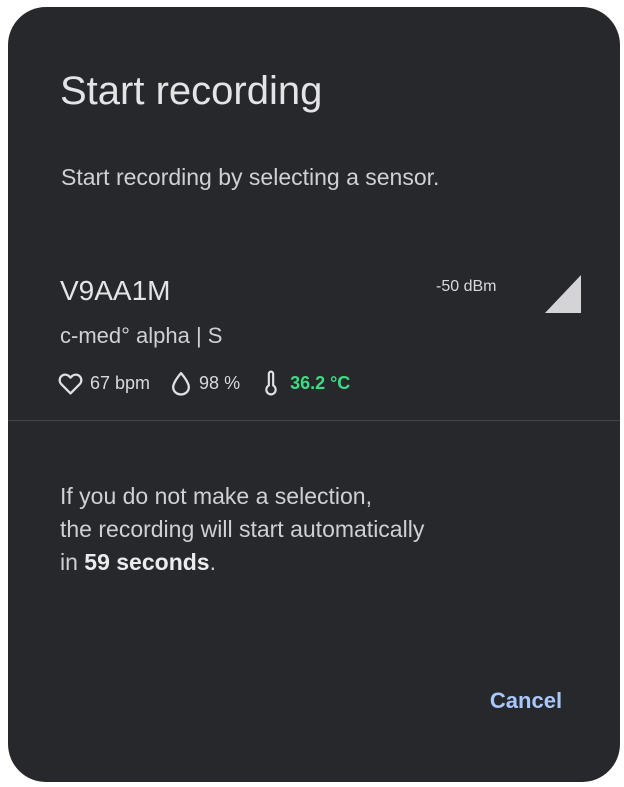 The width and height of the screenshot is (624, 787). What do you see at coordinates (141, 335) in the screenshot?
I see `sensor-model: c-med° alpha | S` at bounding box center [141, 335].